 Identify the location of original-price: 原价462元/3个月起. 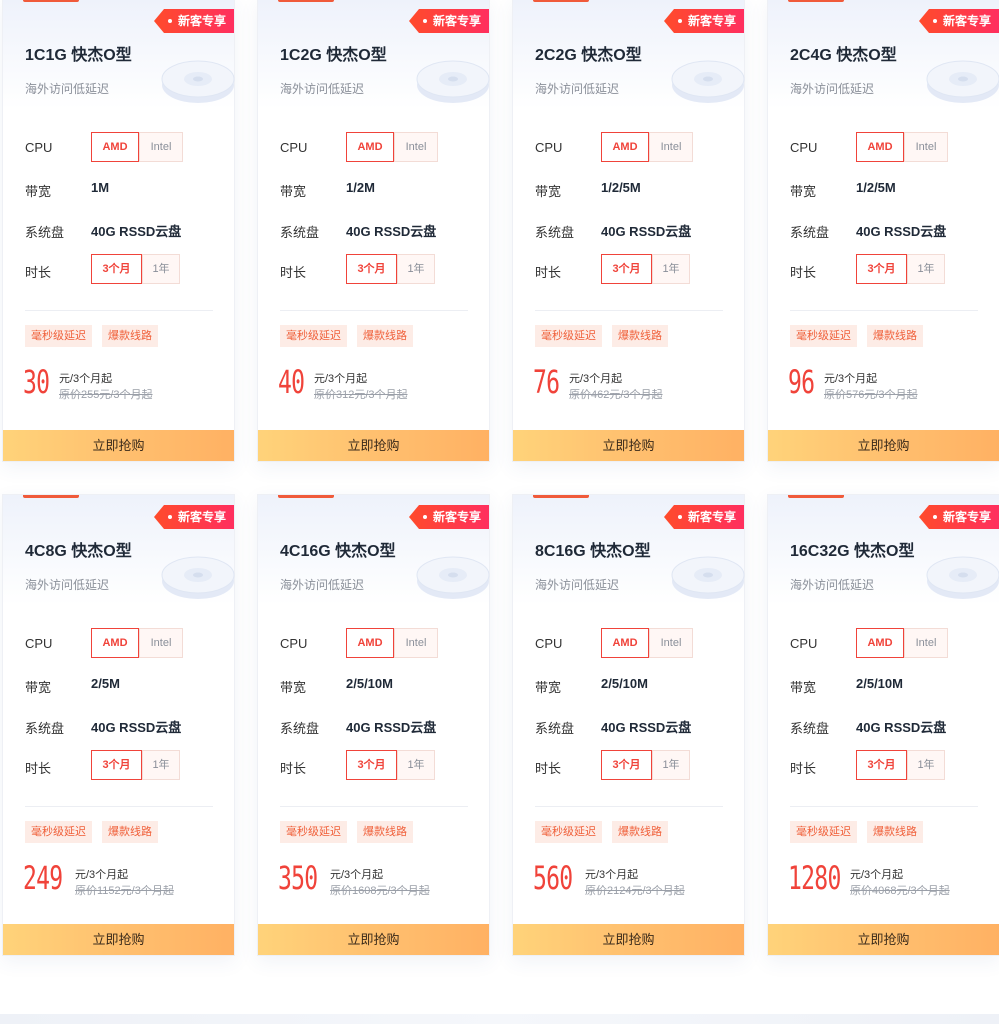
(616, 395).